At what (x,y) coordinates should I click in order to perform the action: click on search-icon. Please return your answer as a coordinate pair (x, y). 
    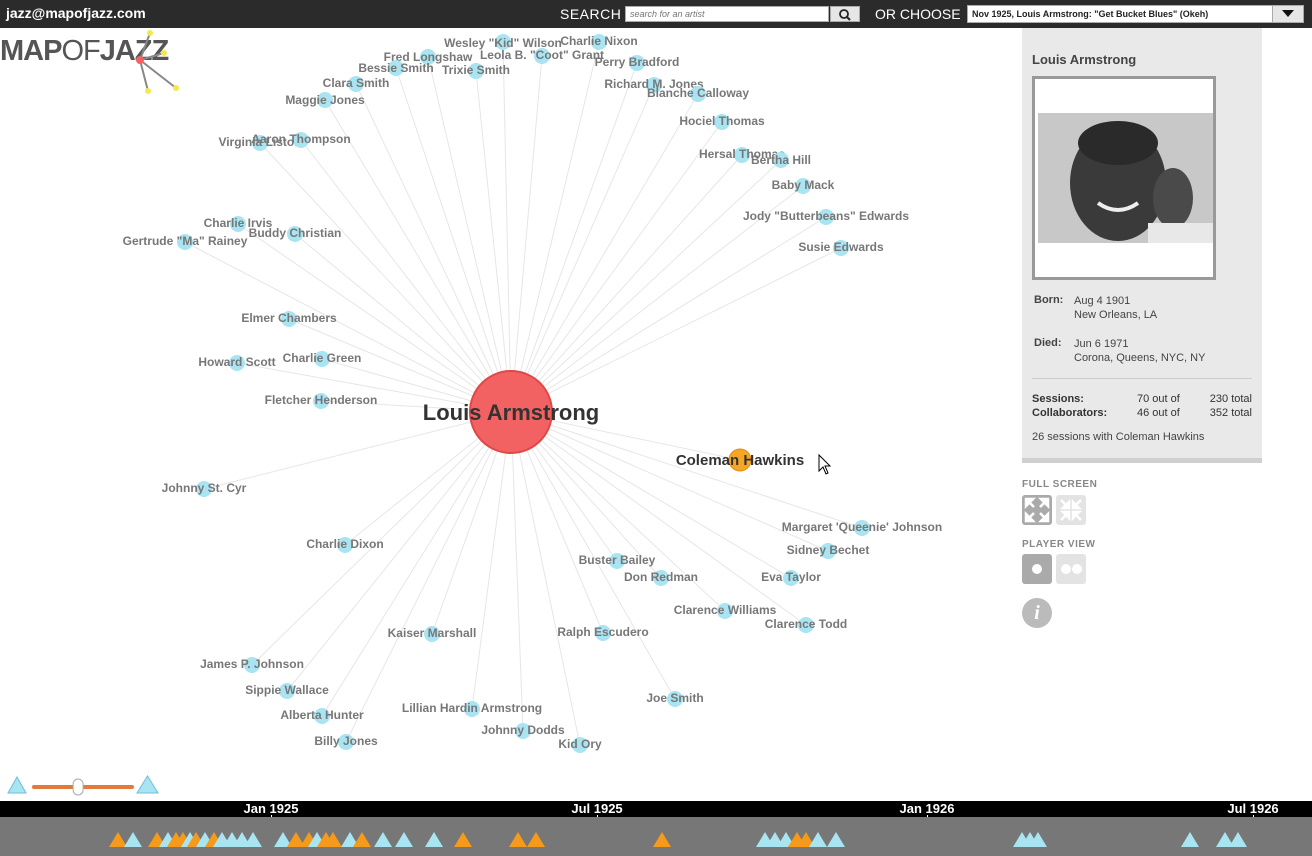
    Looking at the image, I should click on (845, 15).